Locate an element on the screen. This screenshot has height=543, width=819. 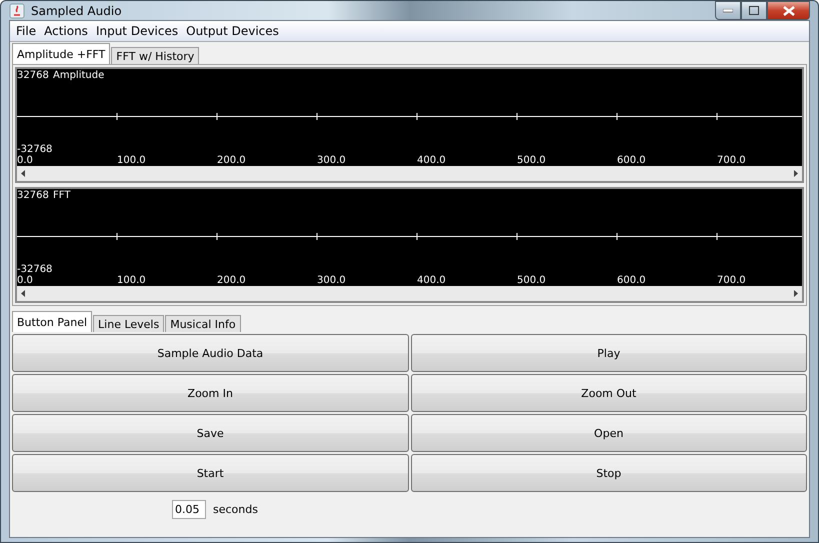
maximize-icon is located at coordinates (754, 10).